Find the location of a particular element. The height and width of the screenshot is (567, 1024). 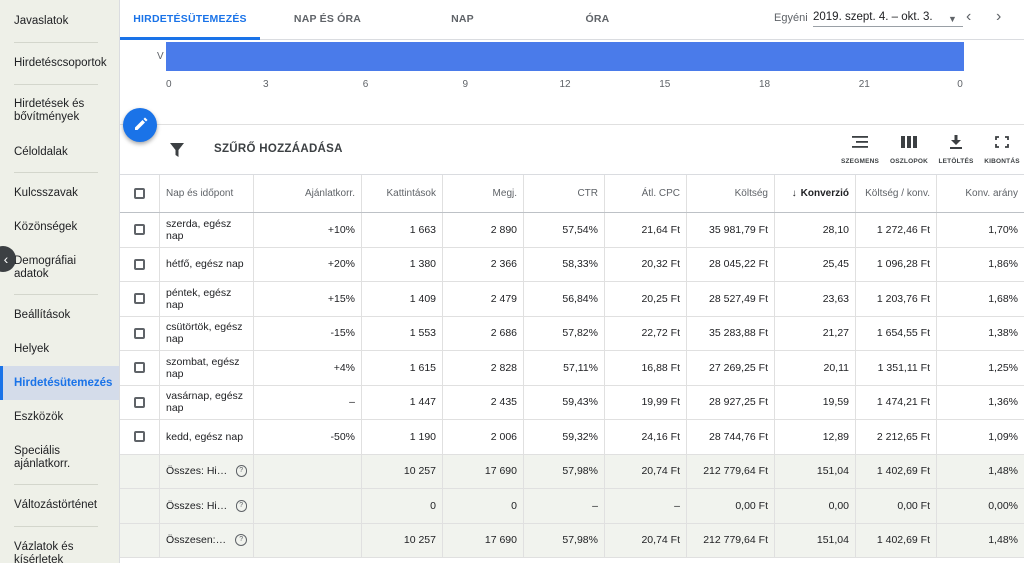

chevron-left-icon: ‹ is located at coordinates (969, 16).